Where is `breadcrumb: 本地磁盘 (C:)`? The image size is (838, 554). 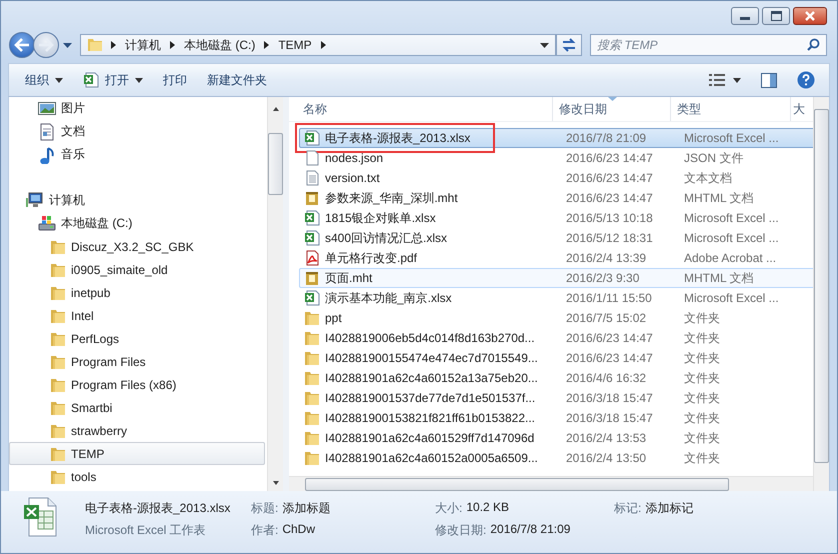
breadcrumb: 本地磁盘 (C:) is located at coordinates (220, 45).